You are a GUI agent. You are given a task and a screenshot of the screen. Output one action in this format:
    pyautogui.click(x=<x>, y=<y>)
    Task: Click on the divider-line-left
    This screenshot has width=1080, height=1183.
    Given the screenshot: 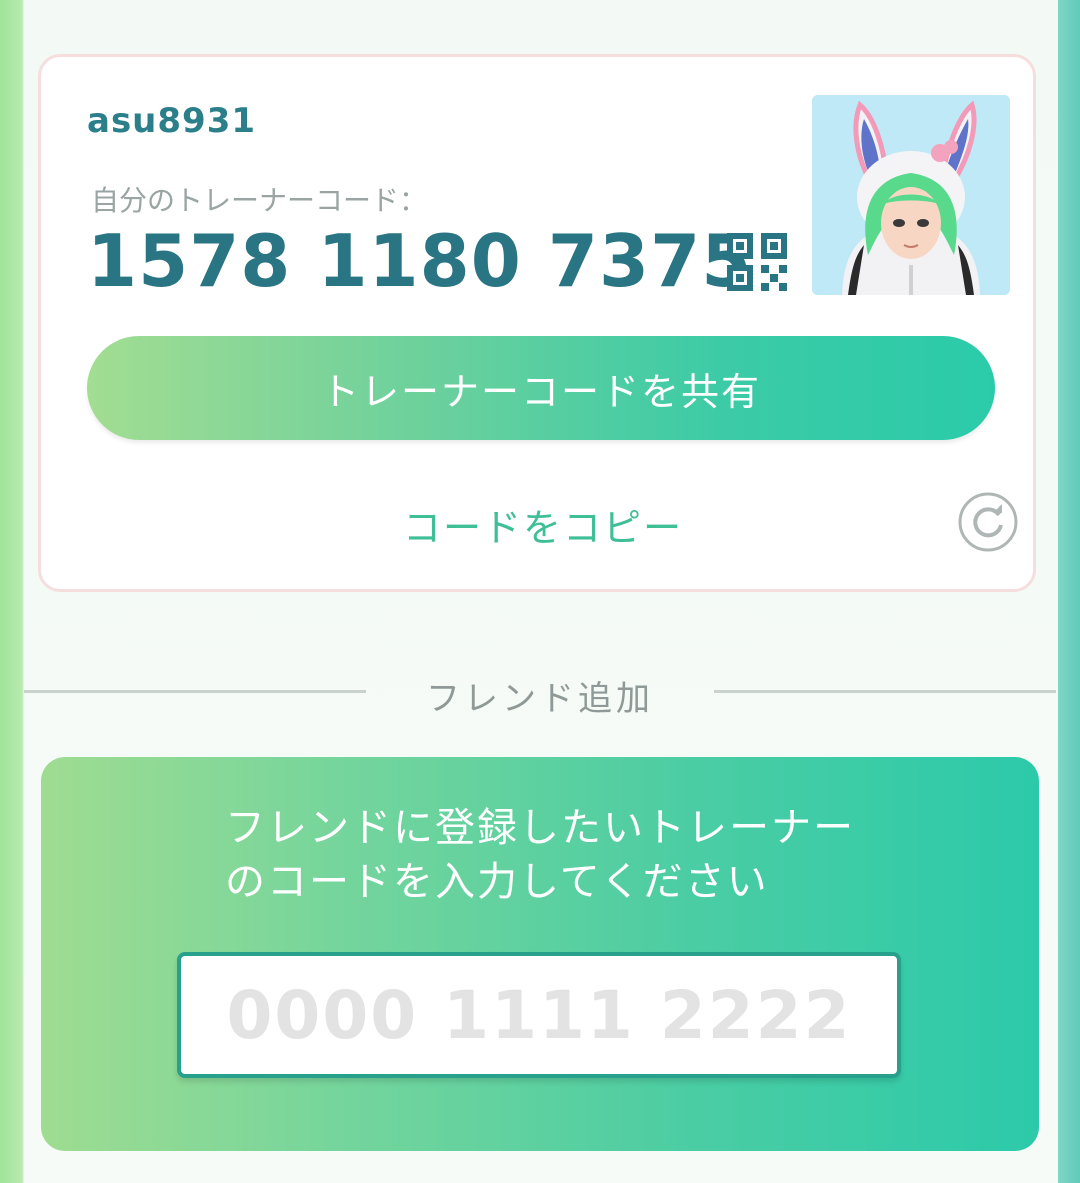 What is the action you would take?
    pyautogui.click(x=195, y=691)
    